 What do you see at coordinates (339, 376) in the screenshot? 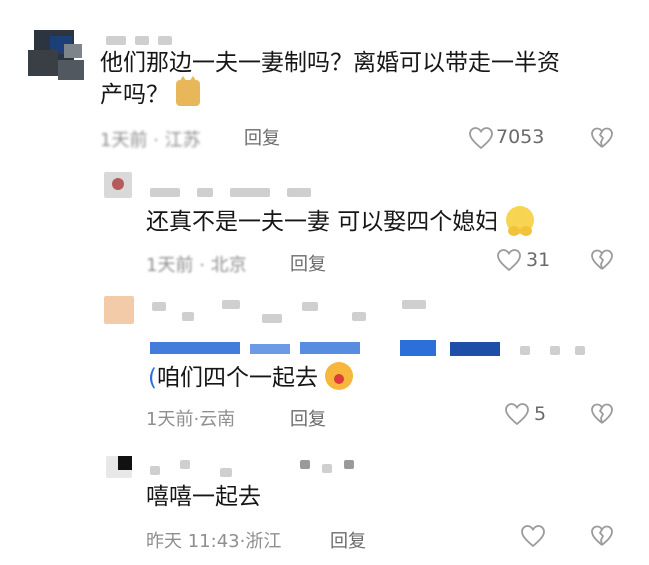
I see `hugging-face-emoji-icon` at bounding box center [339, 376].